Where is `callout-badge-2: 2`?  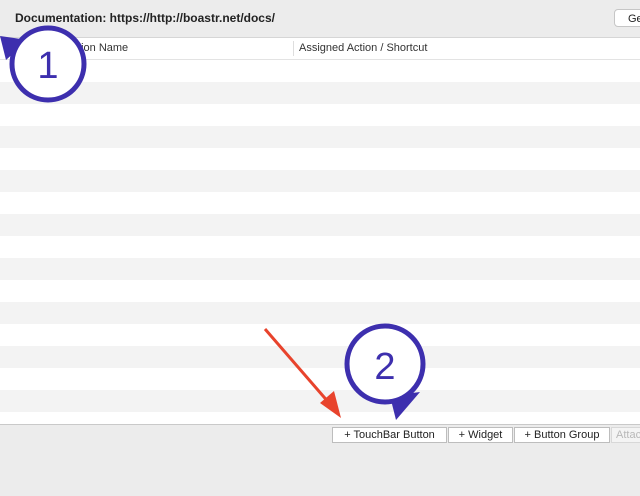
callout-badge-2: 2 is located at coordinates (385, 371).